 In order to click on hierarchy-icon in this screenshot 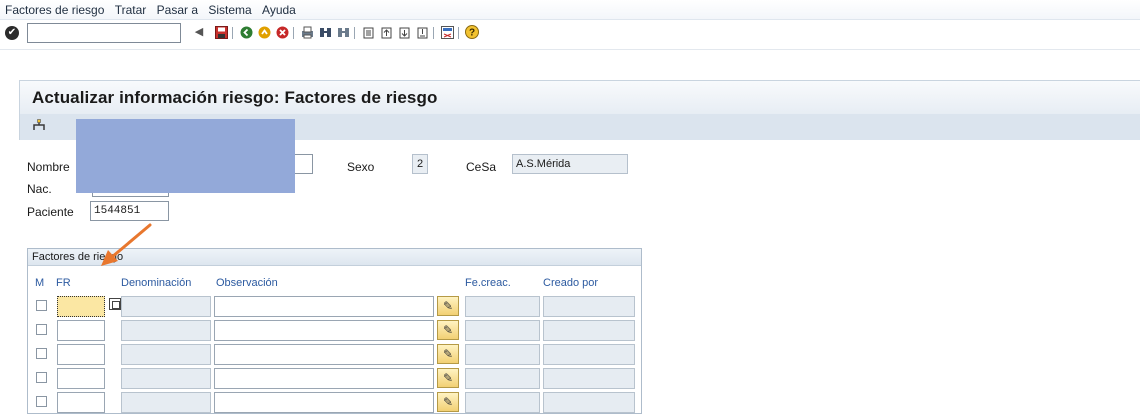, I will do `click(39, 127)`.